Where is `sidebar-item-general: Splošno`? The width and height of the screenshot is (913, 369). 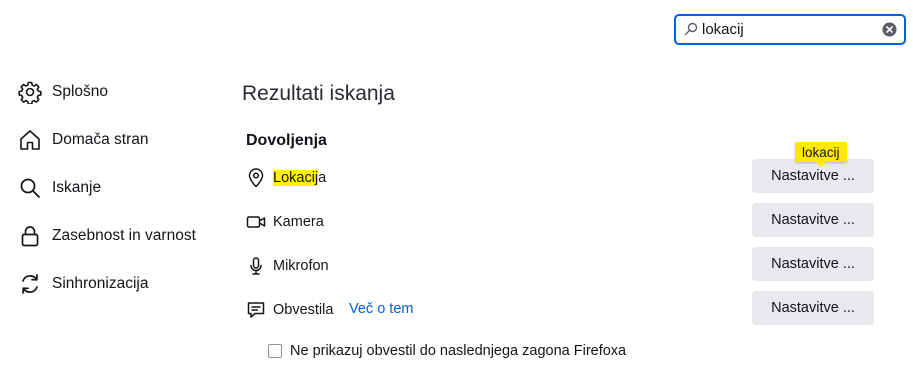 sidebar-item-general: Splošno is located at coordinates (63, 92).